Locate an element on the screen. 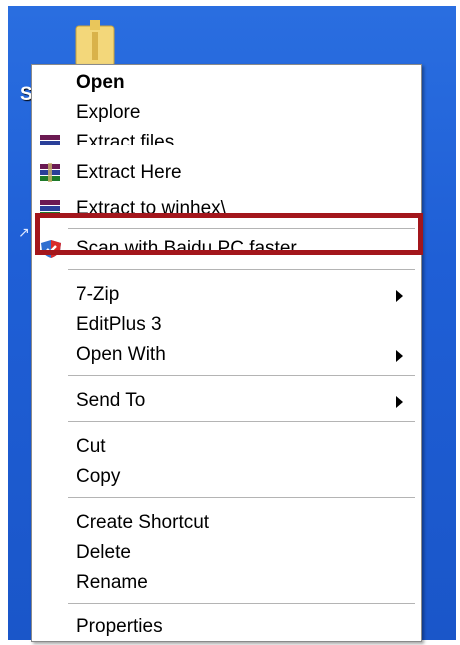 This screenshot has height=645, width=460. menu-item-label: Properties is located at coordinates (119, 626).